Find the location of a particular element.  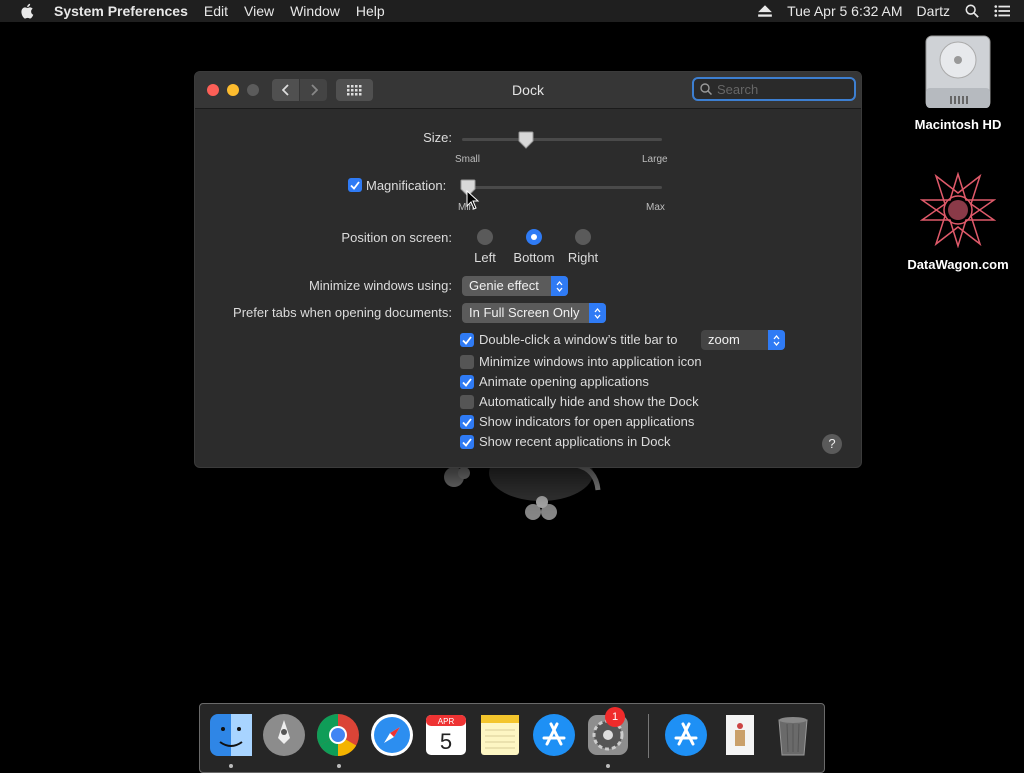

menu-app-name: System Preferences is located at coordinates (121, 11).